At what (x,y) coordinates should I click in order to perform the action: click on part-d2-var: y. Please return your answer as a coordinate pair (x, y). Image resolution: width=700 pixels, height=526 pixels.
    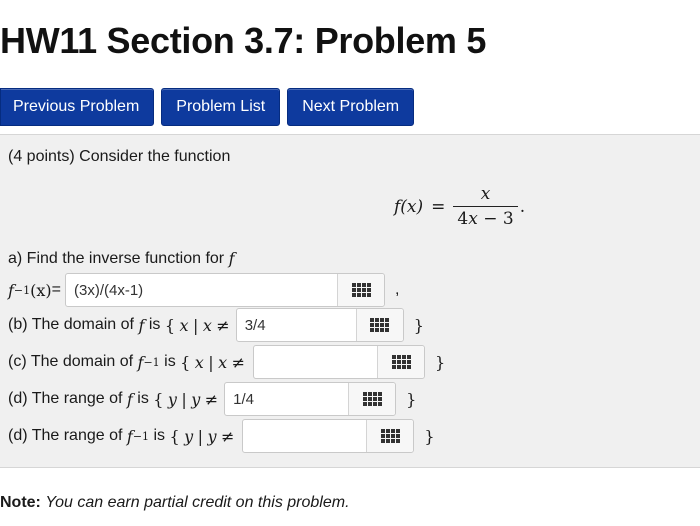
    Looking at the image, I should click on (189, 436).